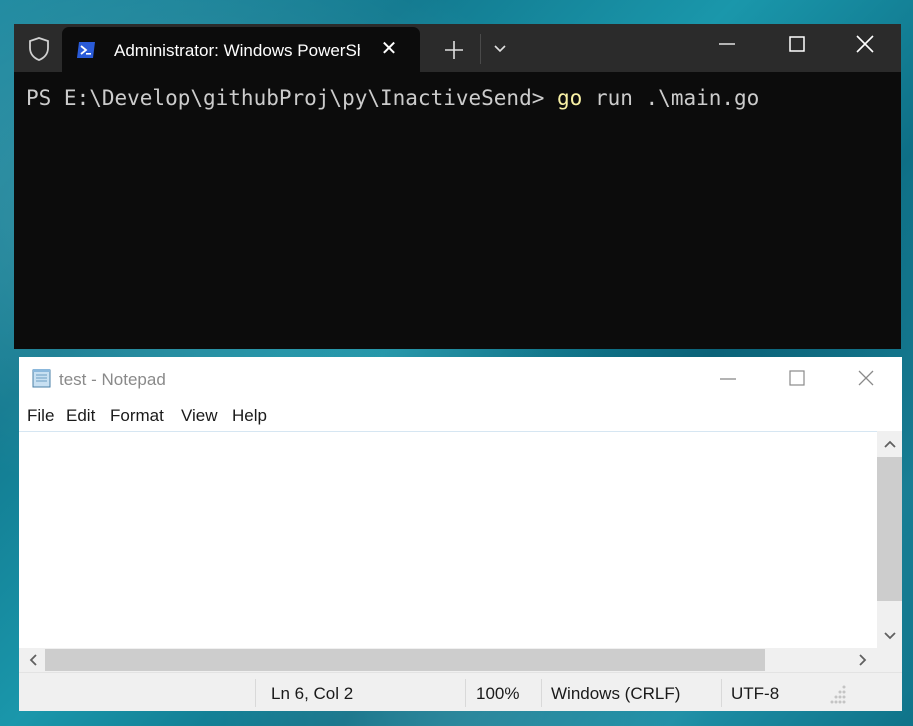 This screenshot has height=726, width=913. I want to click on command-args: run .\main.go, so click(671, 98).